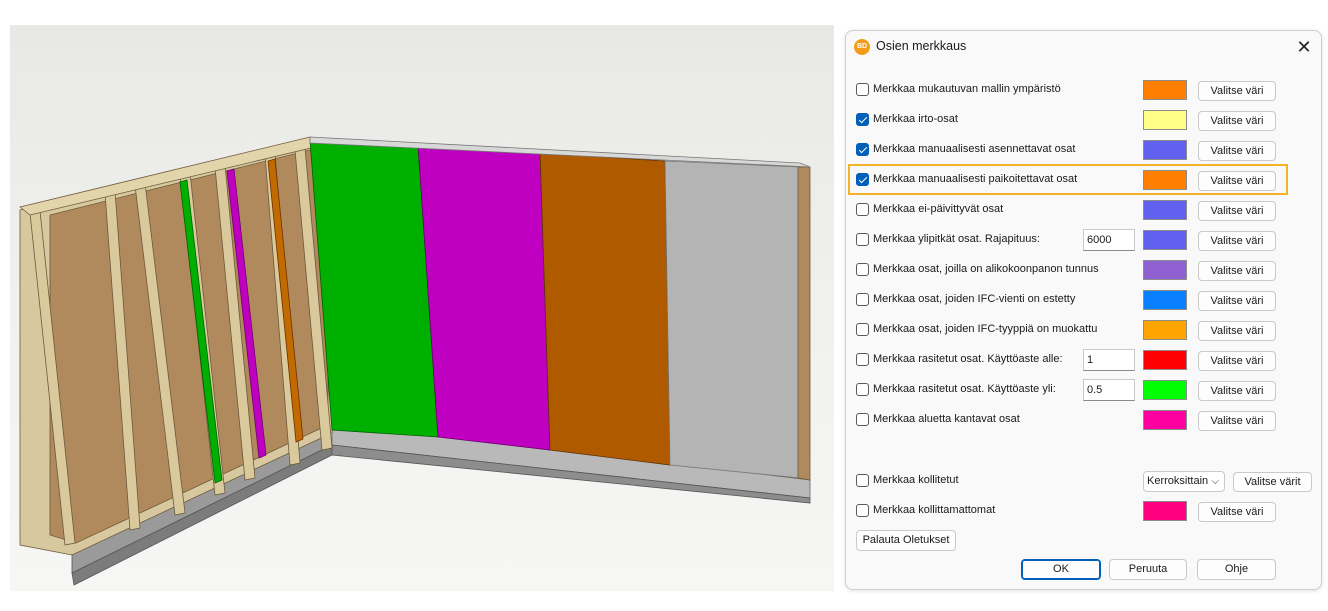 This screenshot has width=1328, height=611. What do you see at coordinates (934, 510) in the screenshot?
I see `kollittamattomat-label: Merkkaa kollittamattomat` at bounding box center [934, 510].